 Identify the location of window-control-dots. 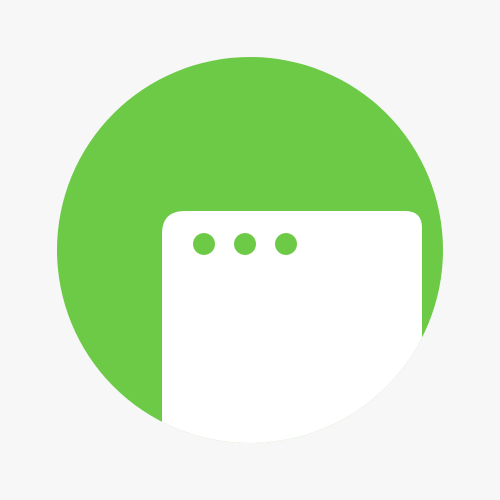
(245, 244).